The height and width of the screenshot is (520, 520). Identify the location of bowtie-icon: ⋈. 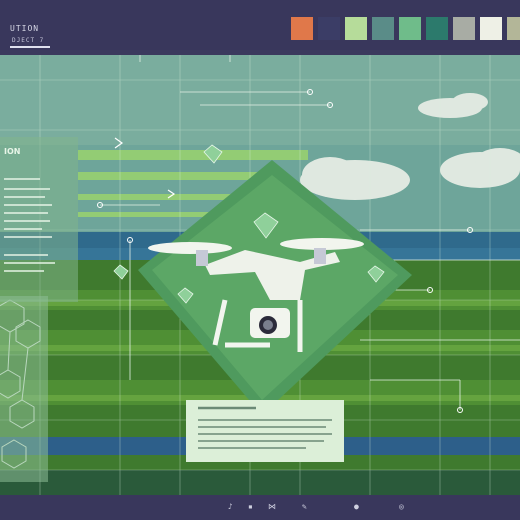
(272, 506).